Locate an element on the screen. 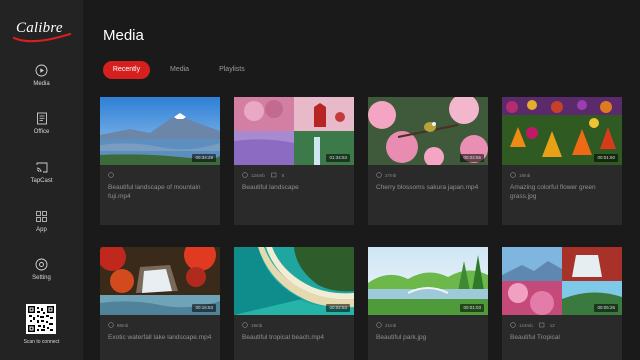 This screenshot has width=640, height=360. sidebar-item-label: TapCast is located at coordinates (41, 181).